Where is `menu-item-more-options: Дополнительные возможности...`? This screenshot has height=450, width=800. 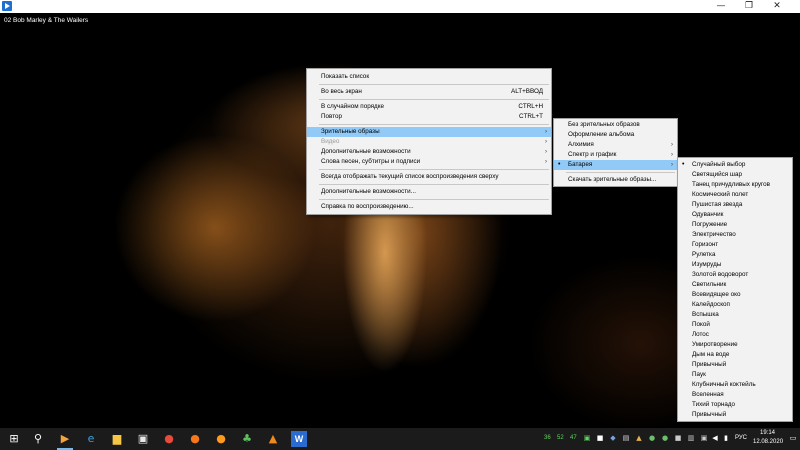
menu-item-more-options: Дополнительные возможности... is located at coordinates (429, 192).